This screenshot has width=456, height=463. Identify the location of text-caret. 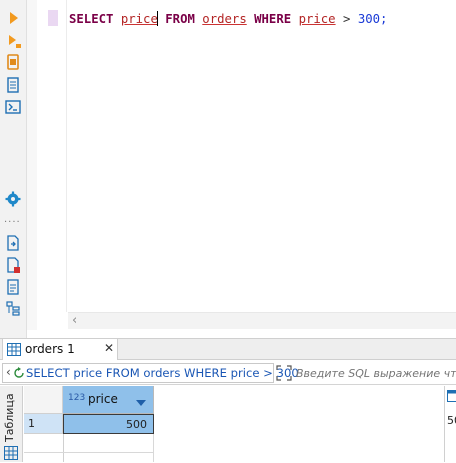
(157, 18).